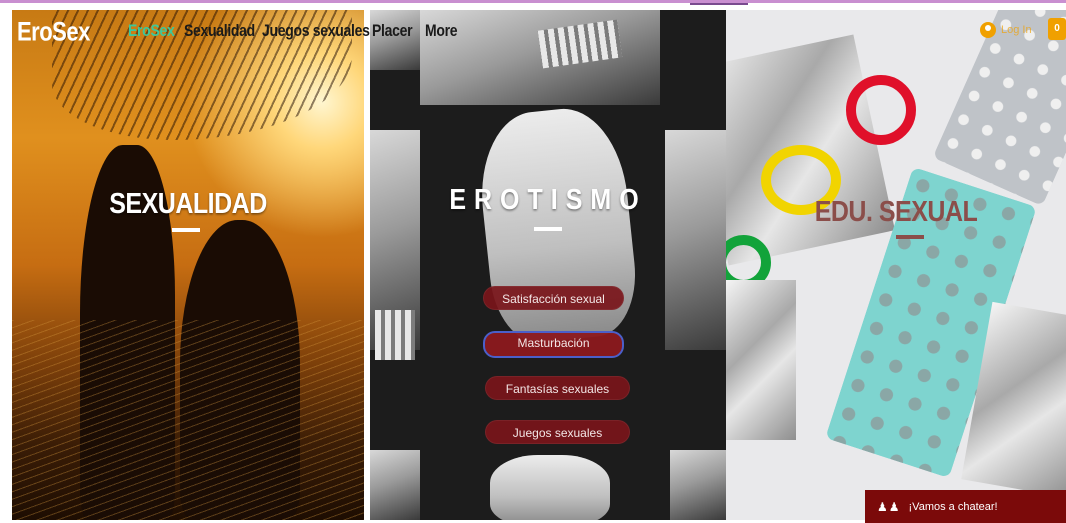 This screenshot has width=1066, height=523. Describe the element at coordinates (548, 200) in the screenshot. I see `panel-title-erotismo: EROTISMO` at that location.